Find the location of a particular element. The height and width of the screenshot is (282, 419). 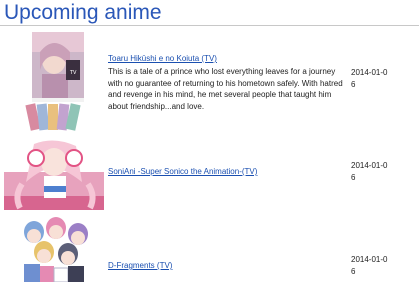

anime-title-link: SoniAni -Super Sonico the Animation-(TV) is located at coordinates (182, 172).